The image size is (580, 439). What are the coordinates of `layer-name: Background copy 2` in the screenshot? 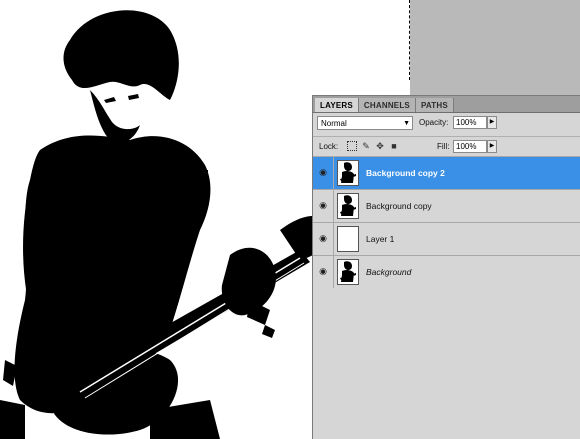 It's located at (405, 173).